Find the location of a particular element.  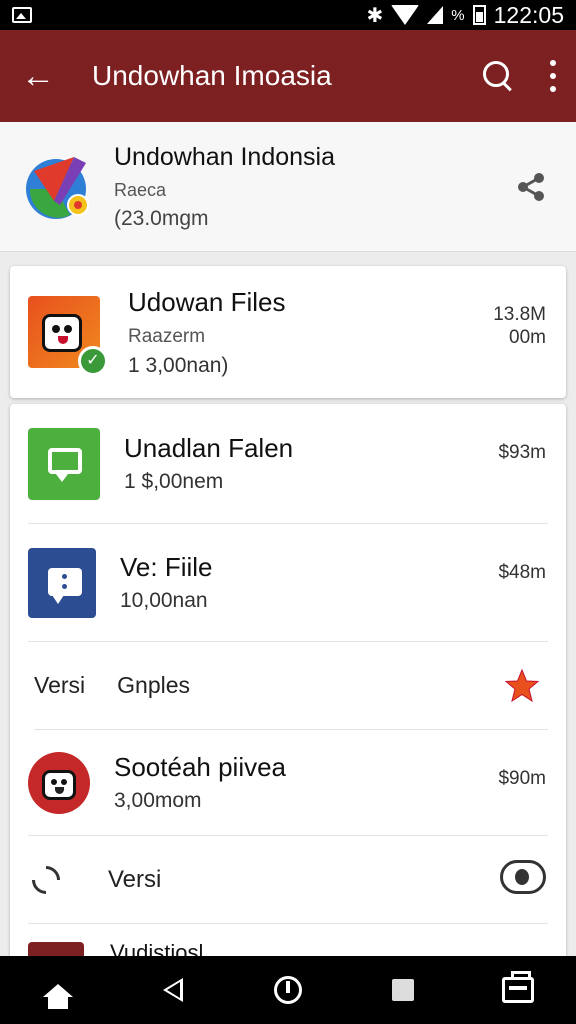

item-detail: 3,00mom is located at coordinates (158, 800).